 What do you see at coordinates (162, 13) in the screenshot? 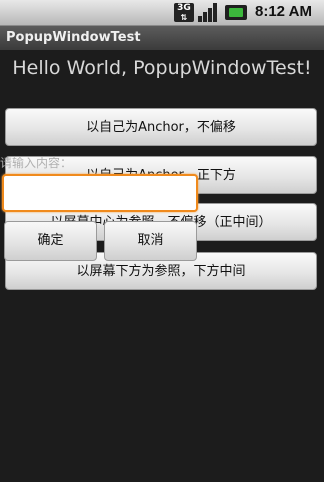
I see `status-bar: 3G ⇅ 8:12 AM` at bounding box center [162, 13].